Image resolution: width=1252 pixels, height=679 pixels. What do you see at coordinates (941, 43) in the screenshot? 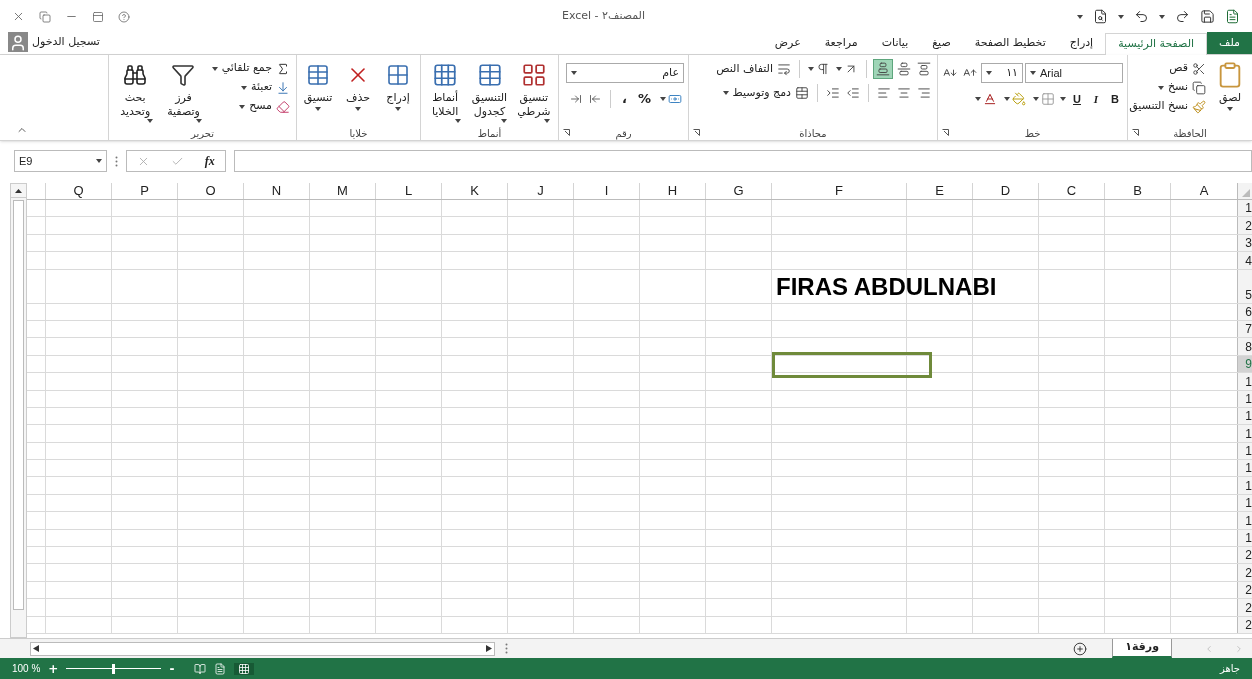
I see `ribbon-tab: صيغ` at bounding box center [941, 43].